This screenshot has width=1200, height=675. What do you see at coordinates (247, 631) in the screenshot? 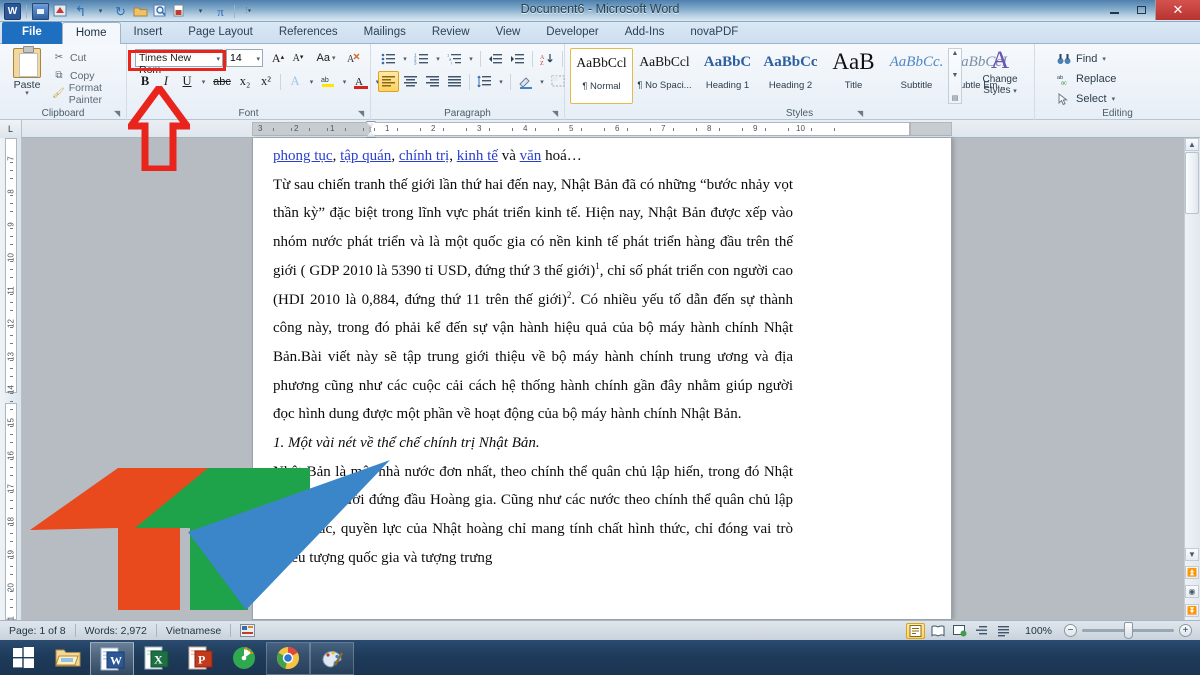
I see `proofing-errors-icon` at bounding box center [247, 631].